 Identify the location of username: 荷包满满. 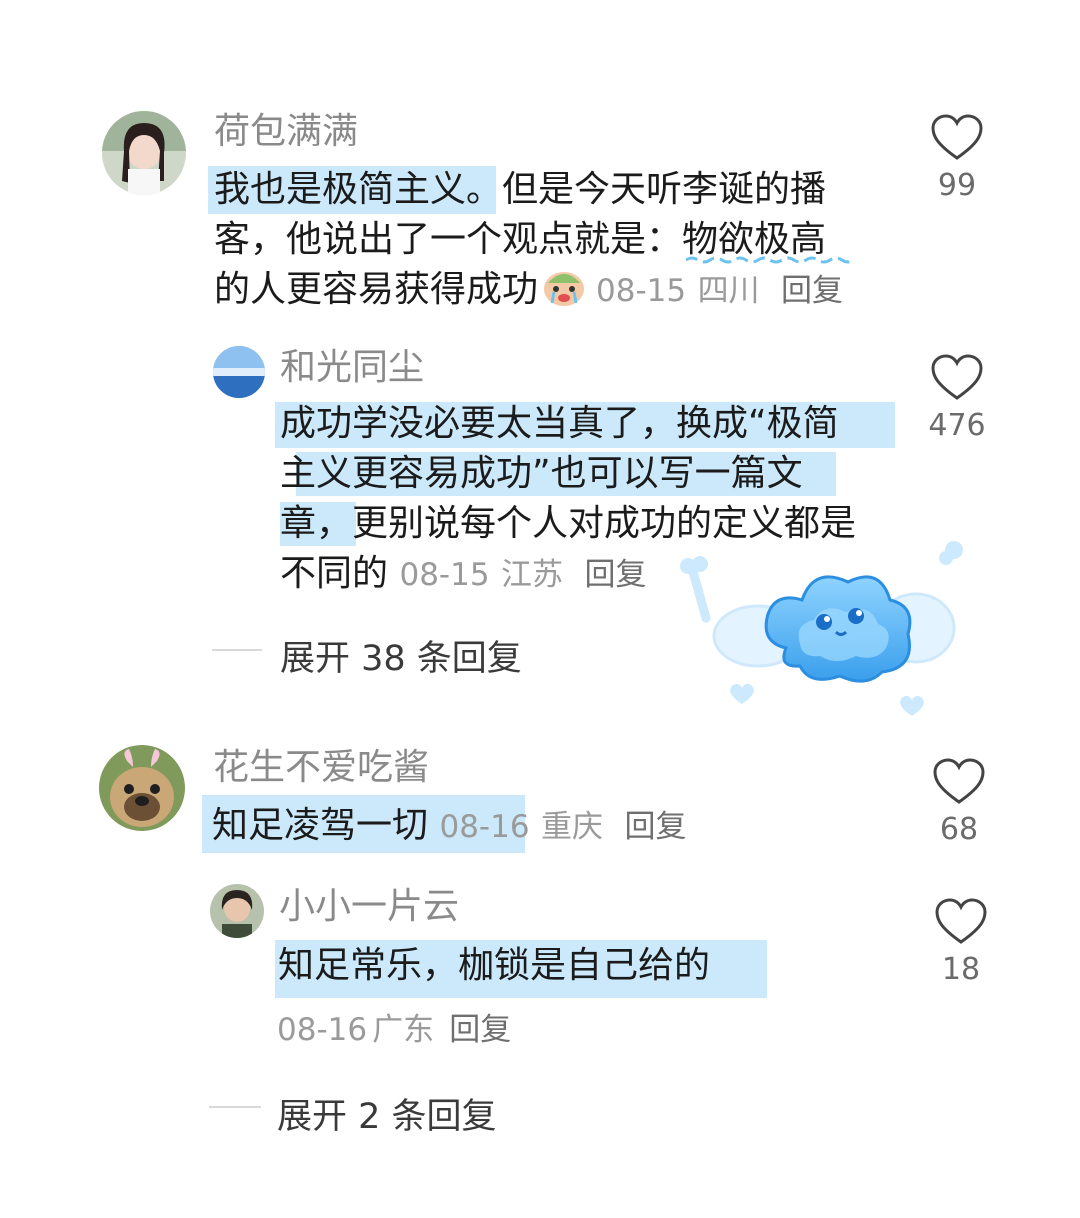
(286, 132).